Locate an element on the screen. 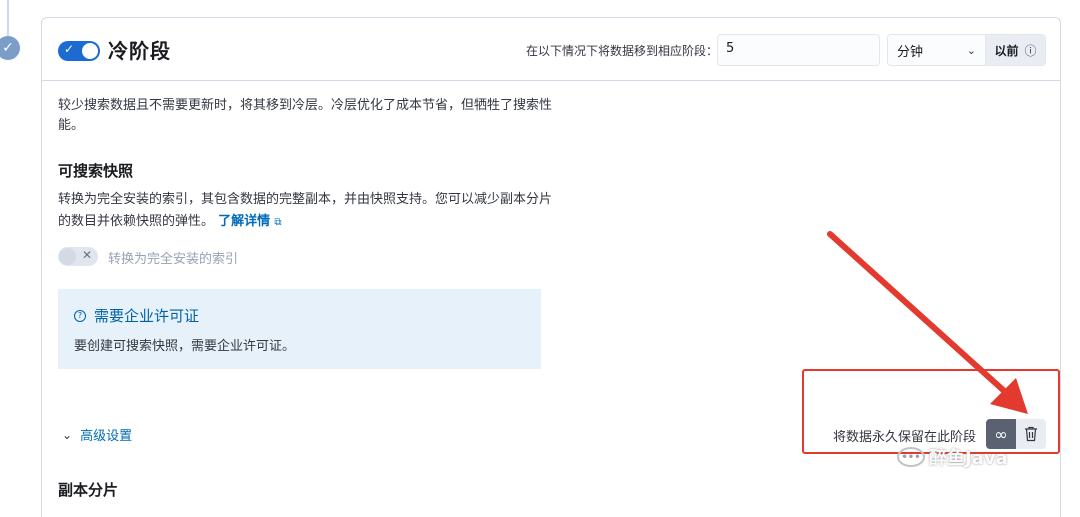 Image resolution: width=1080 pixels, height=517 pixels. age-unit-suffix: 以前 ⓘ is located at coordinates (1015, 50).